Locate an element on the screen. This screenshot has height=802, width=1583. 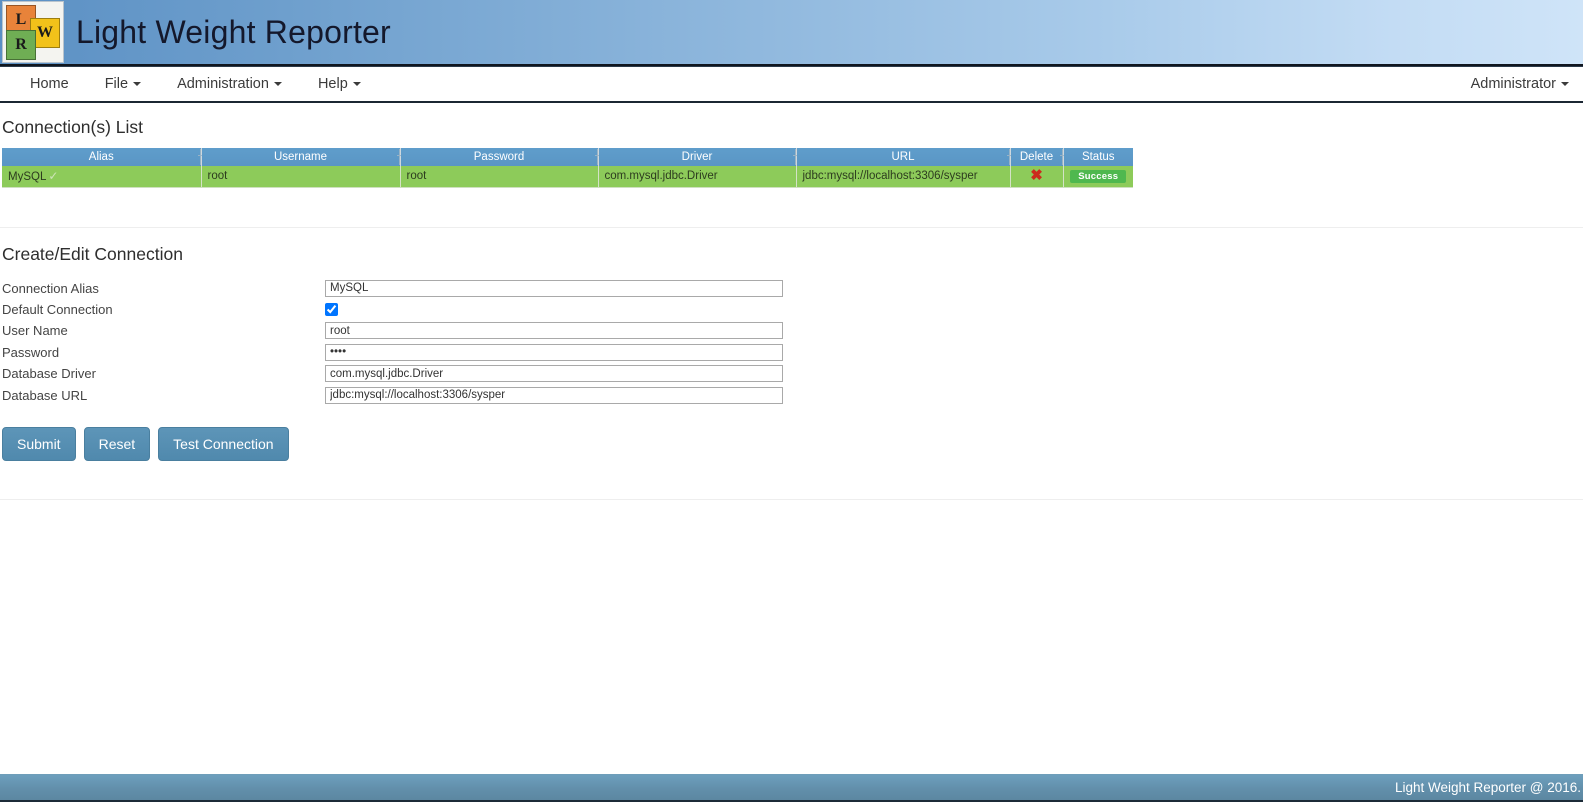
reset-button: Reset is located at coordinates (117, 443).